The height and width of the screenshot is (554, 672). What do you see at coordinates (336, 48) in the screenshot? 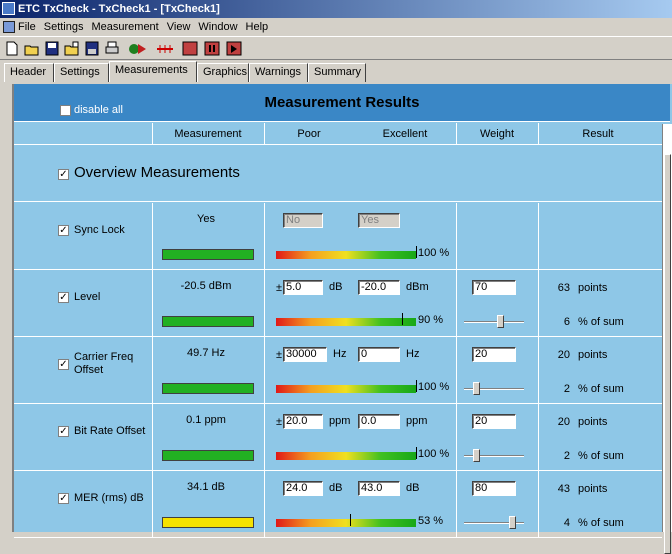
I see `toolbar` at bounding box center [336, 48].